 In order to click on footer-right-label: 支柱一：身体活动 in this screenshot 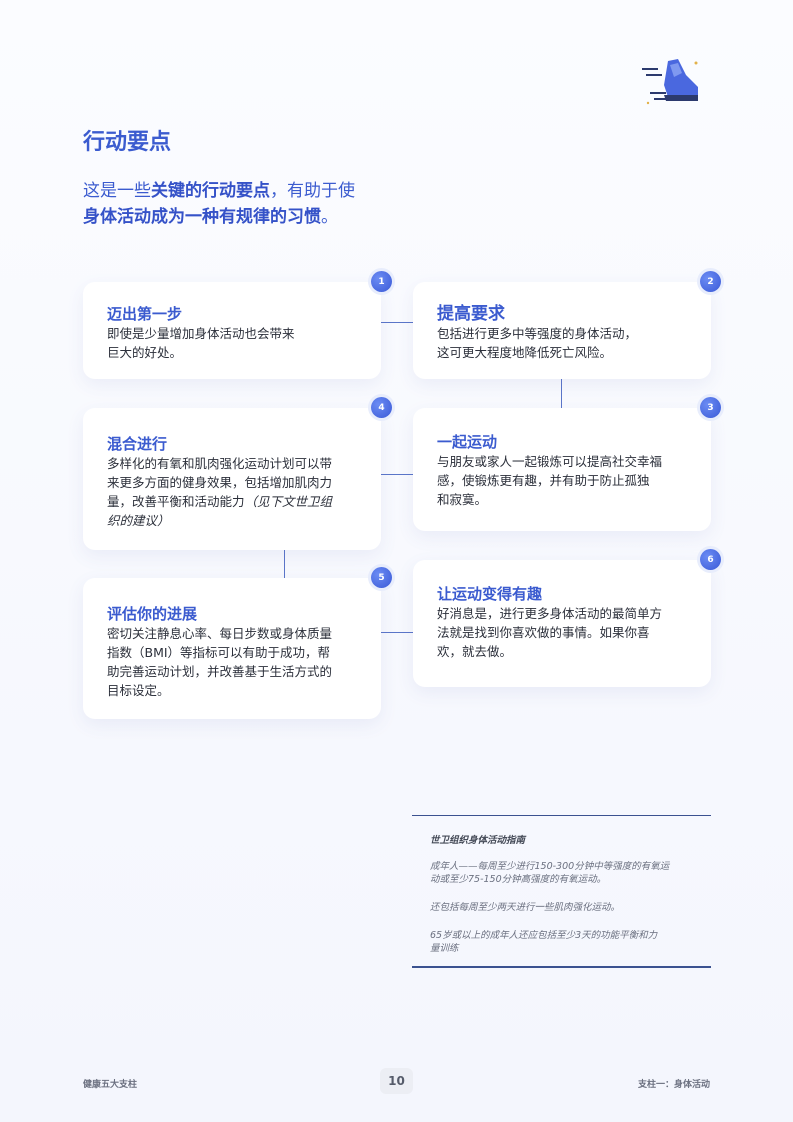, I will do `click(673, 1085)`.